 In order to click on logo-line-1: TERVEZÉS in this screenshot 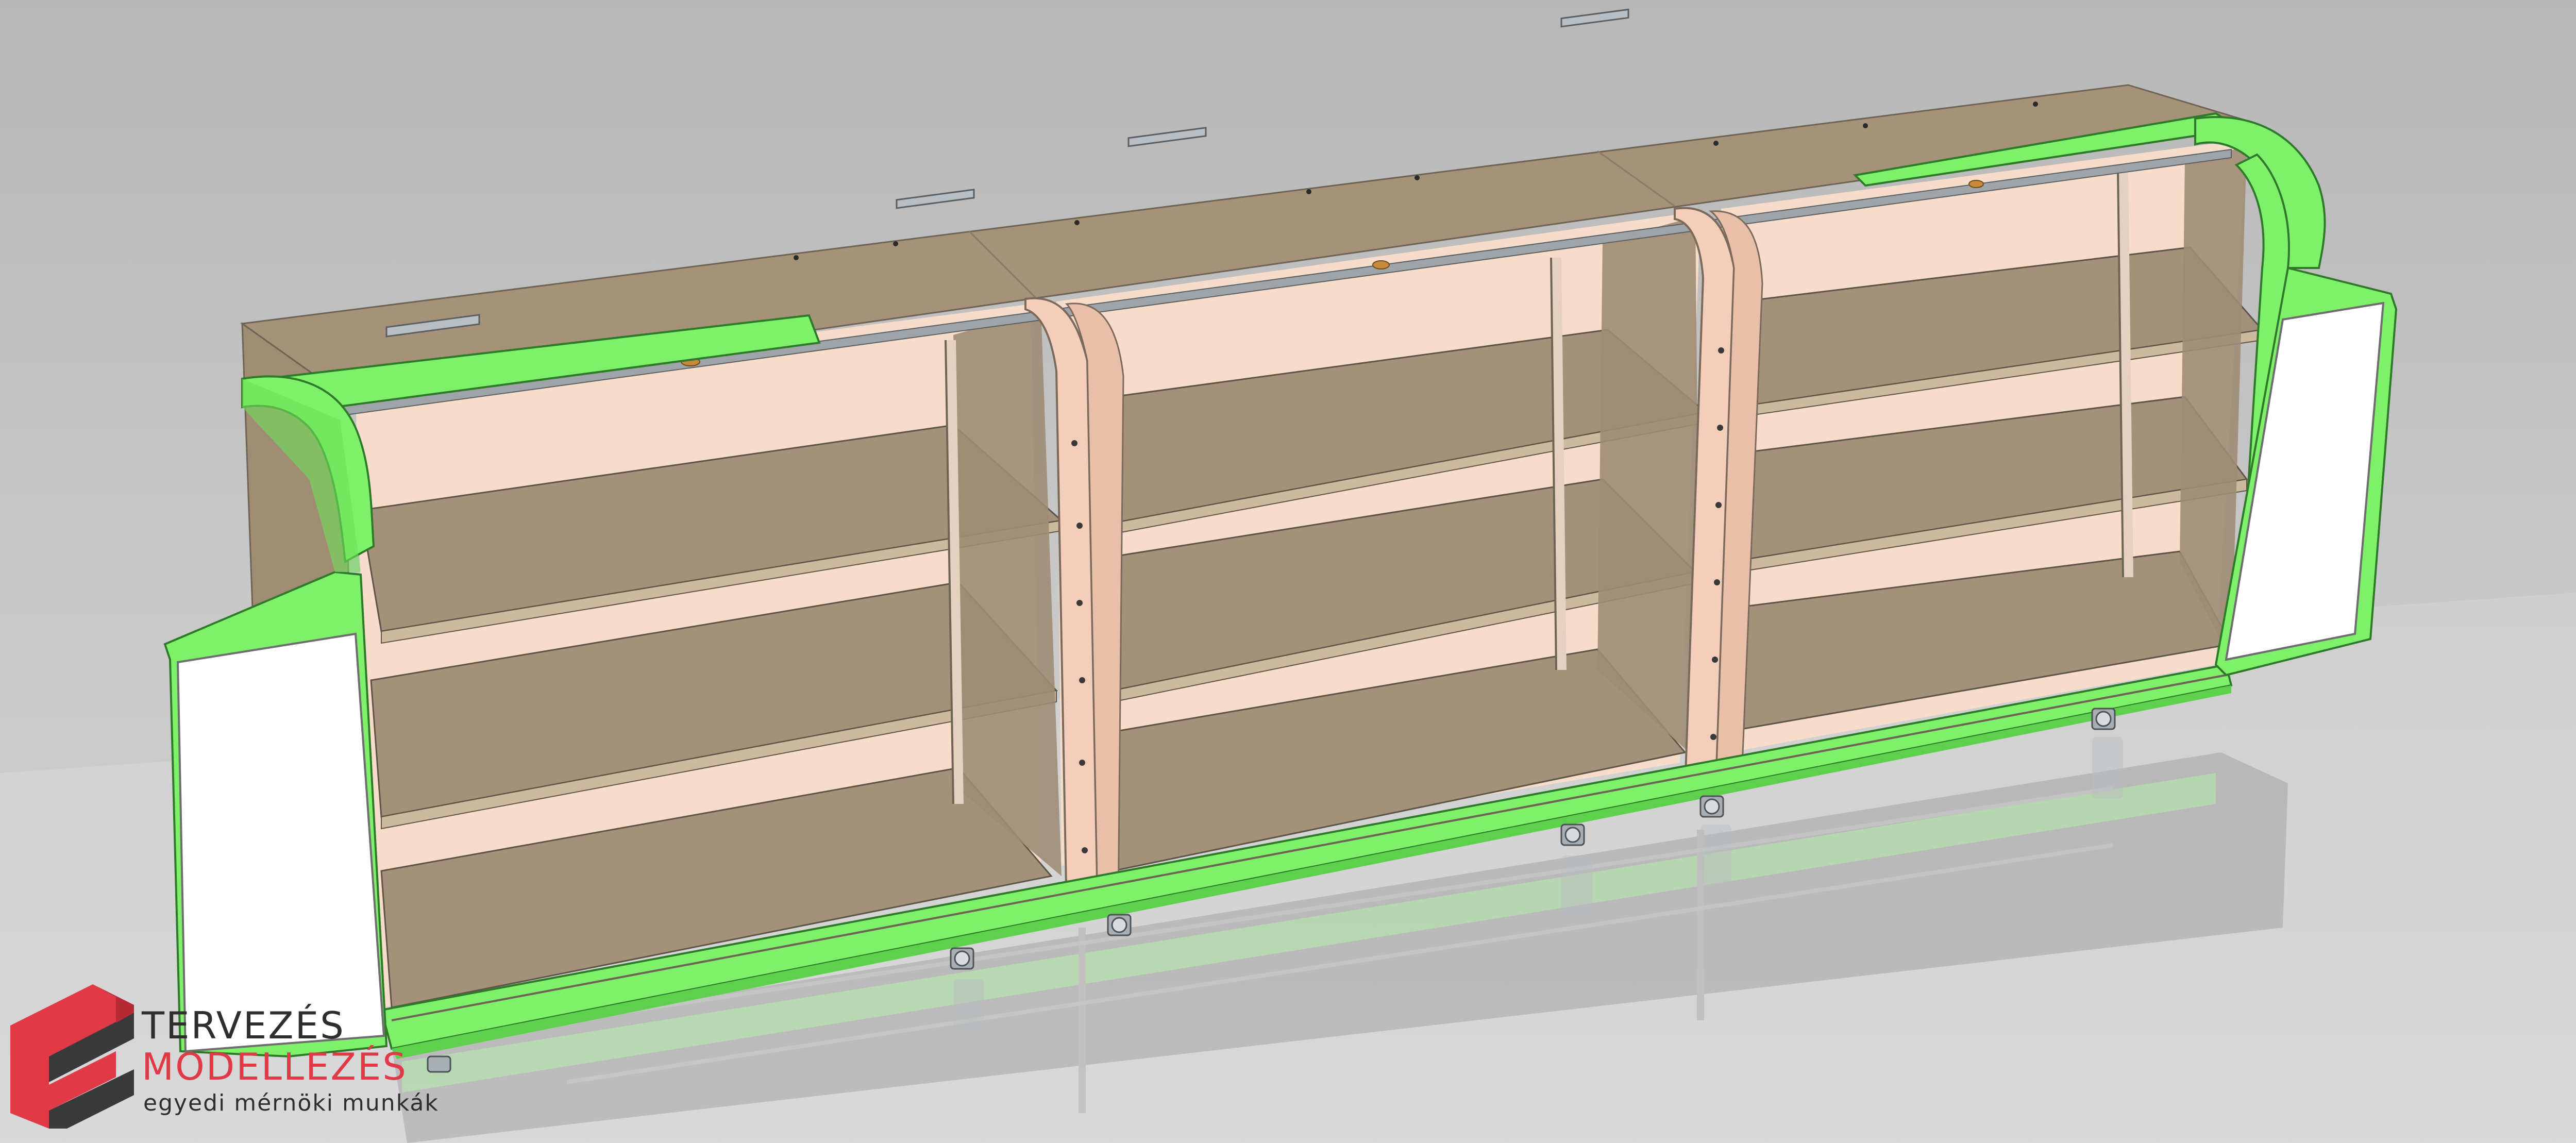, I will do `click(243, 1025)`.